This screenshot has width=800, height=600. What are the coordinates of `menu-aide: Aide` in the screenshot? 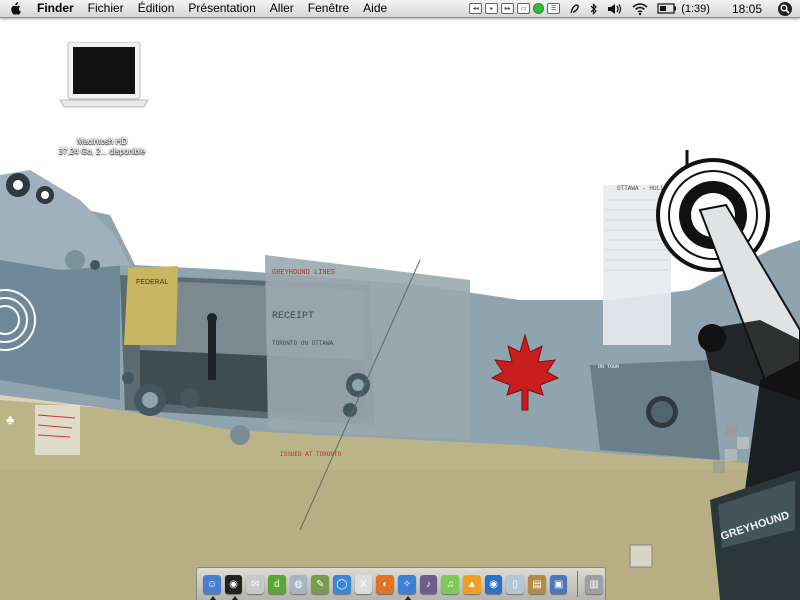 It's located at (375, 8).